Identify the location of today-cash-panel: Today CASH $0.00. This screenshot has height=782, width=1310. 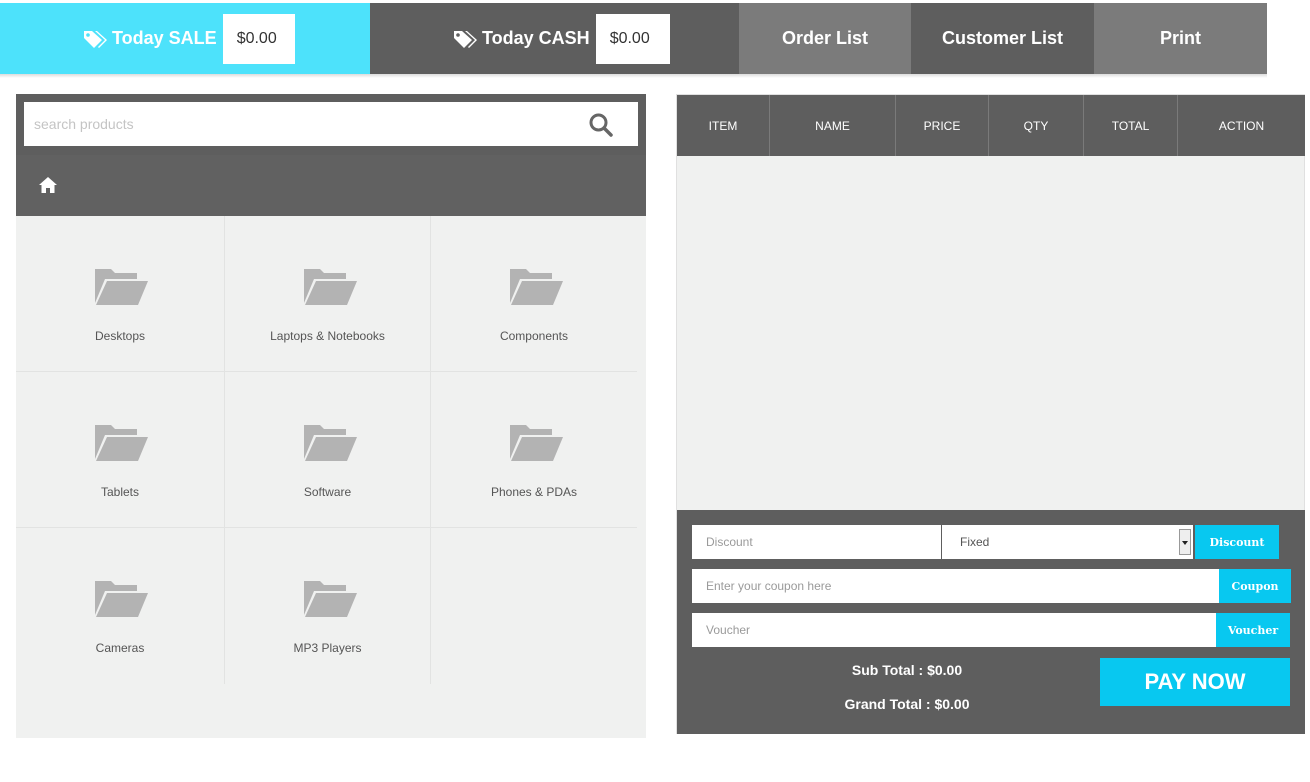
(554, 38).